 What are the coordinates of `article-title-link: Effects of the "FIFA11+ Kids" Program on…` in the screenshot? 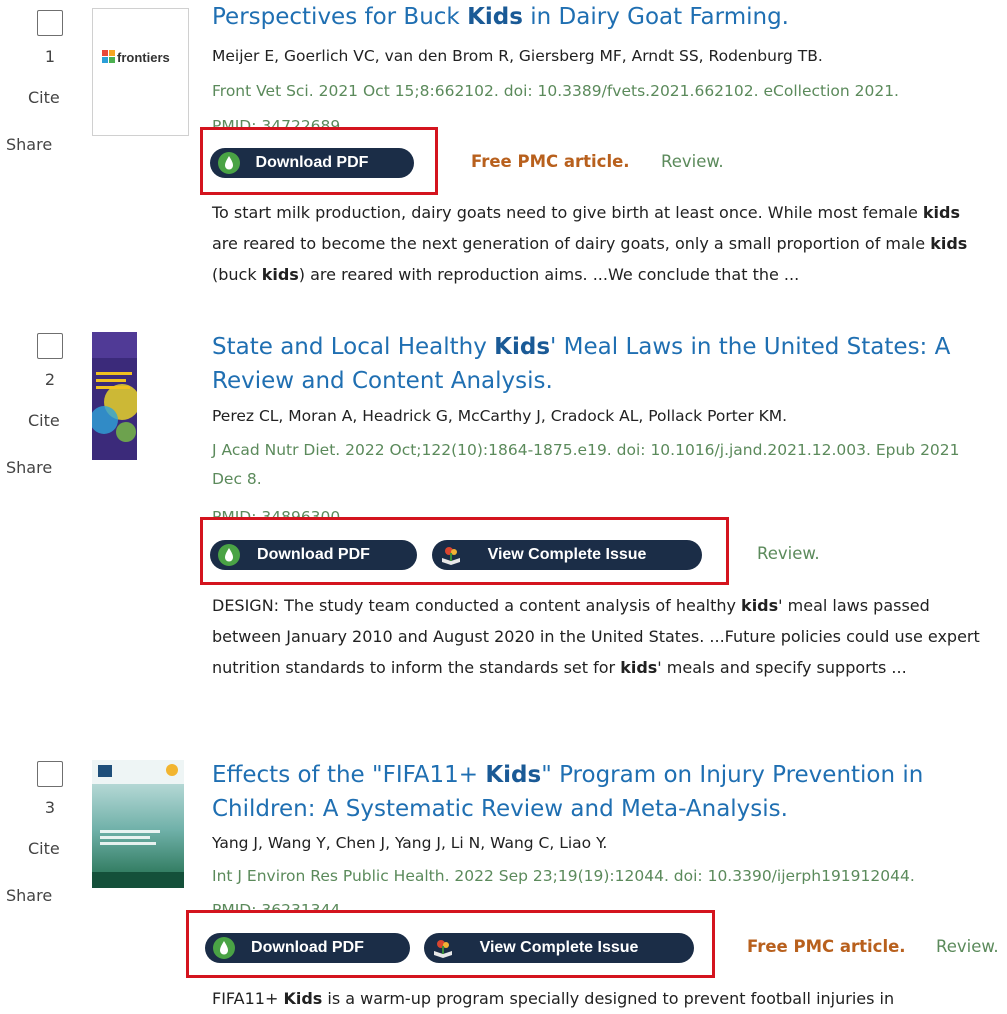 It's located at (606, 792).